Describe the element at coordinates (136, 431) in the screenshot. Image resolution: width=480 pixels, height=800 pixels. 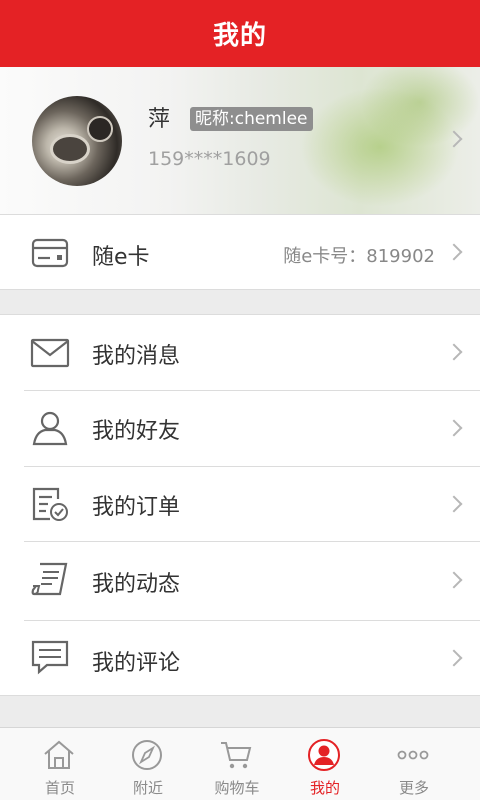
I see `menu-item-label: 我的好友` at that location.